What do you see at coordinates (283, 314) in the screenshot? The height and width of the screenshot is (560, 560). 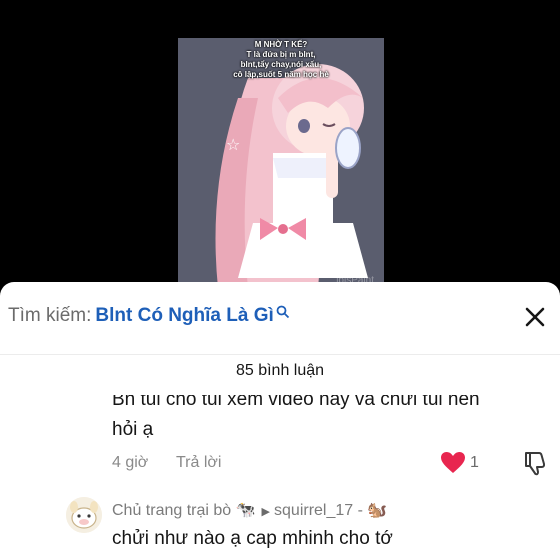 I see `search-icon` at bounding box center [283, 314].